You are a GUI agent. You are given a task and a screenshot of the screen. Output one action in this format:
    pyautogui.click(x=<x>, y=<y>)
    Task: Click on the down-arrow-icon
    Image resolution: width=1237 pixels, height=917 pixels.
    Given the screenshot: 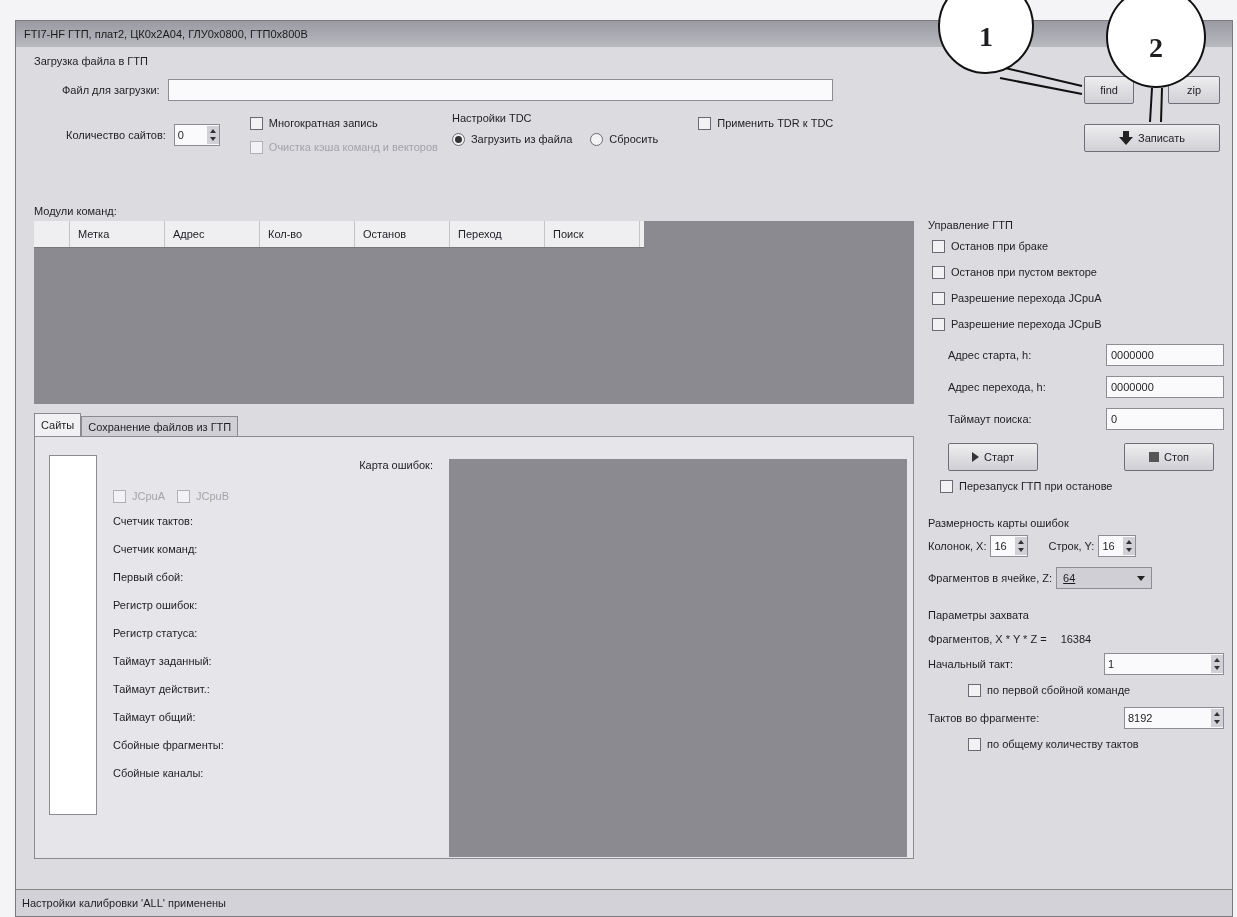 What is the action you would take?
    pyautogui.click(x=1126, y=138)
    